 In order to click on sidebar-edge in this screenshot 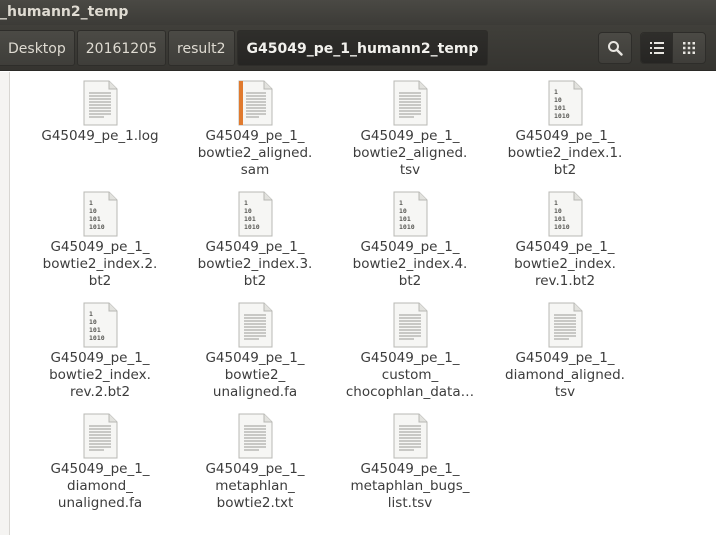, I will do `click(5, 303)`.